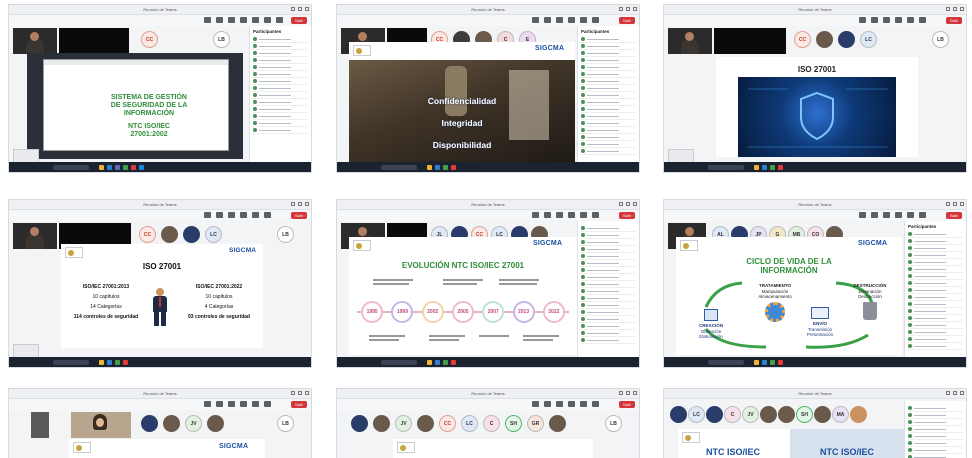 This screenshot has width=972, height=458. I want to click on version-item: 14 Categorías, so click(106, 307).